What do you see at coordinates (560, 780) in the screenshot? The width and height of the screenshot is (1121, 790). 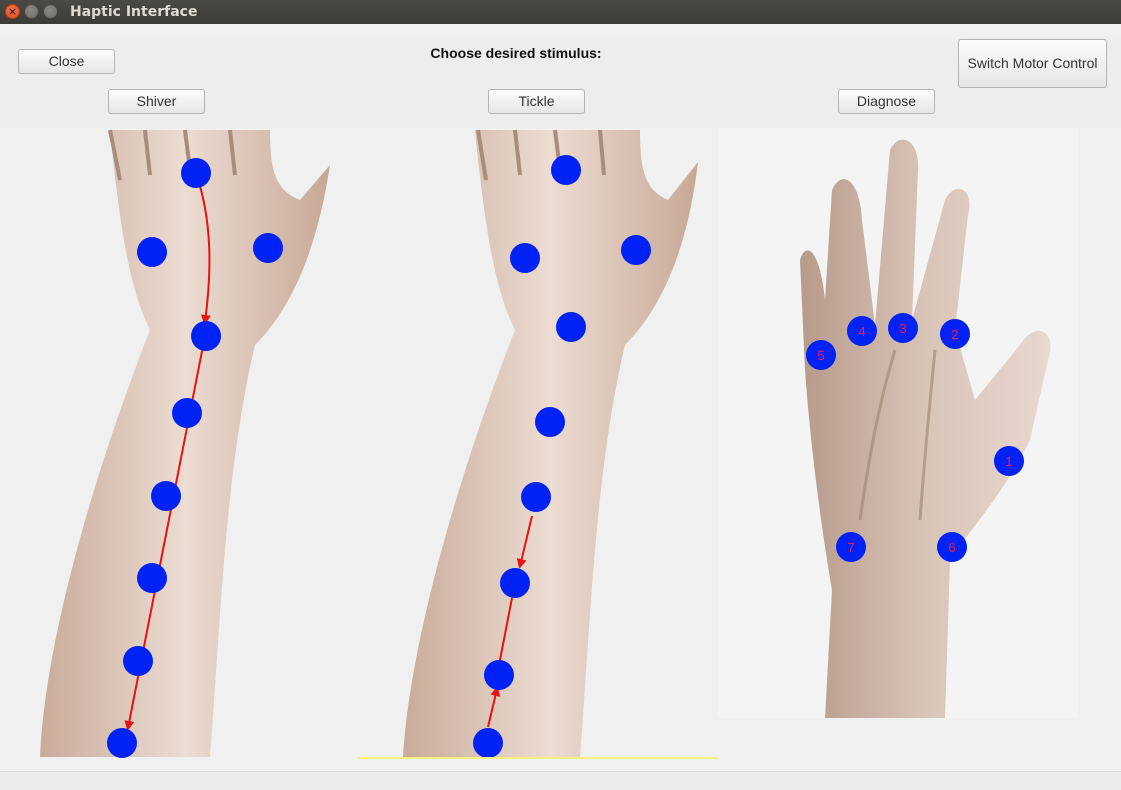 I see `status-bar` at bounding box center [560, 780].